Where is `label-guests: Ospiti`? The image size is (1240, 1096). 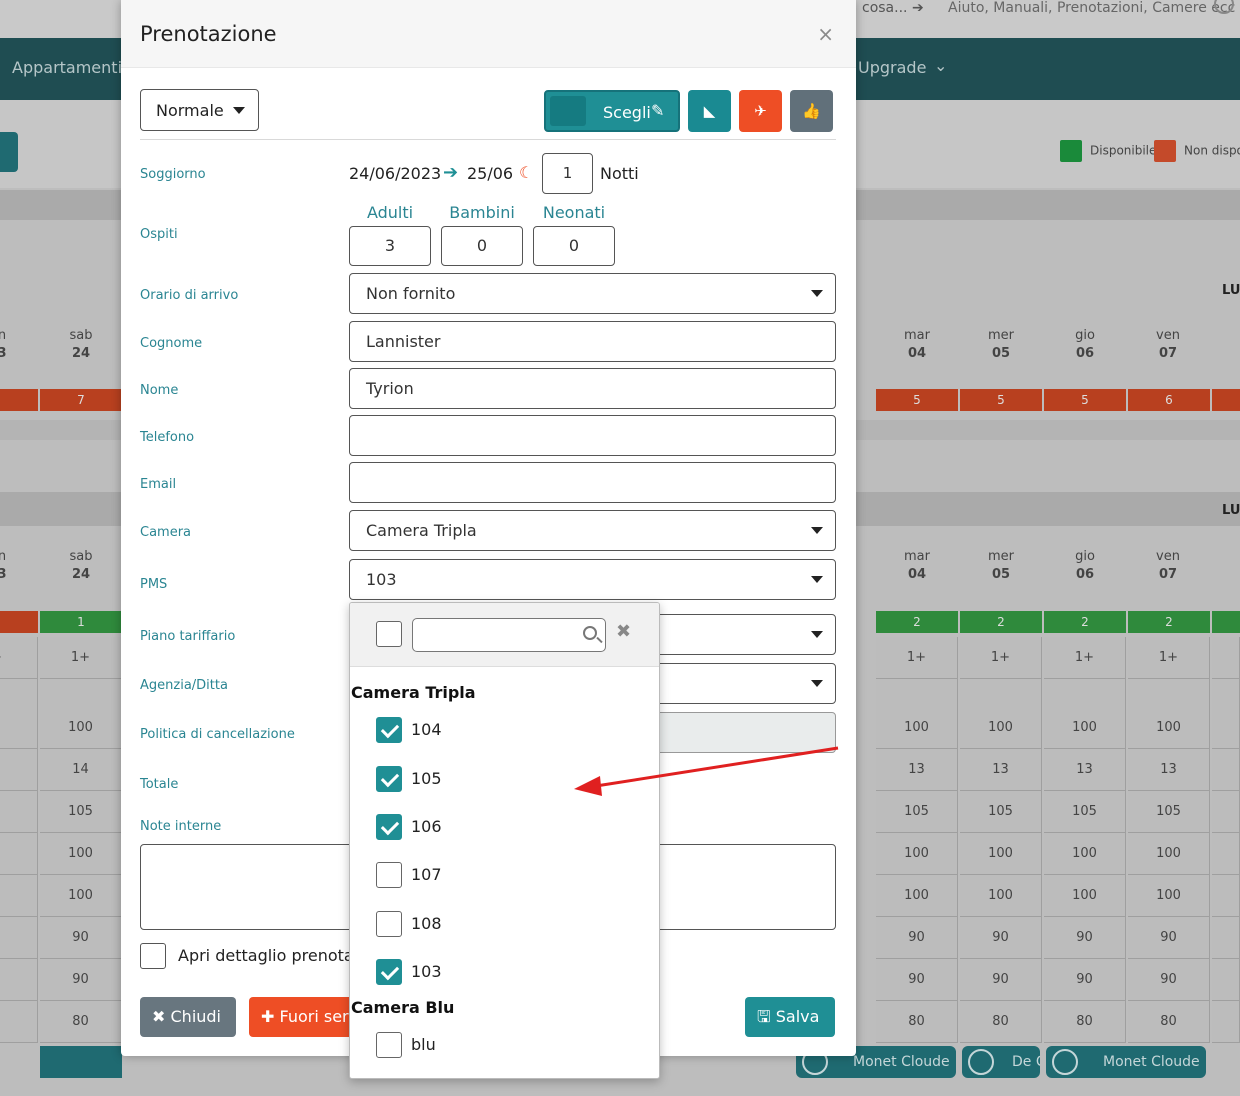 label-guests: Ospiti is located at coordinates (159, 234).